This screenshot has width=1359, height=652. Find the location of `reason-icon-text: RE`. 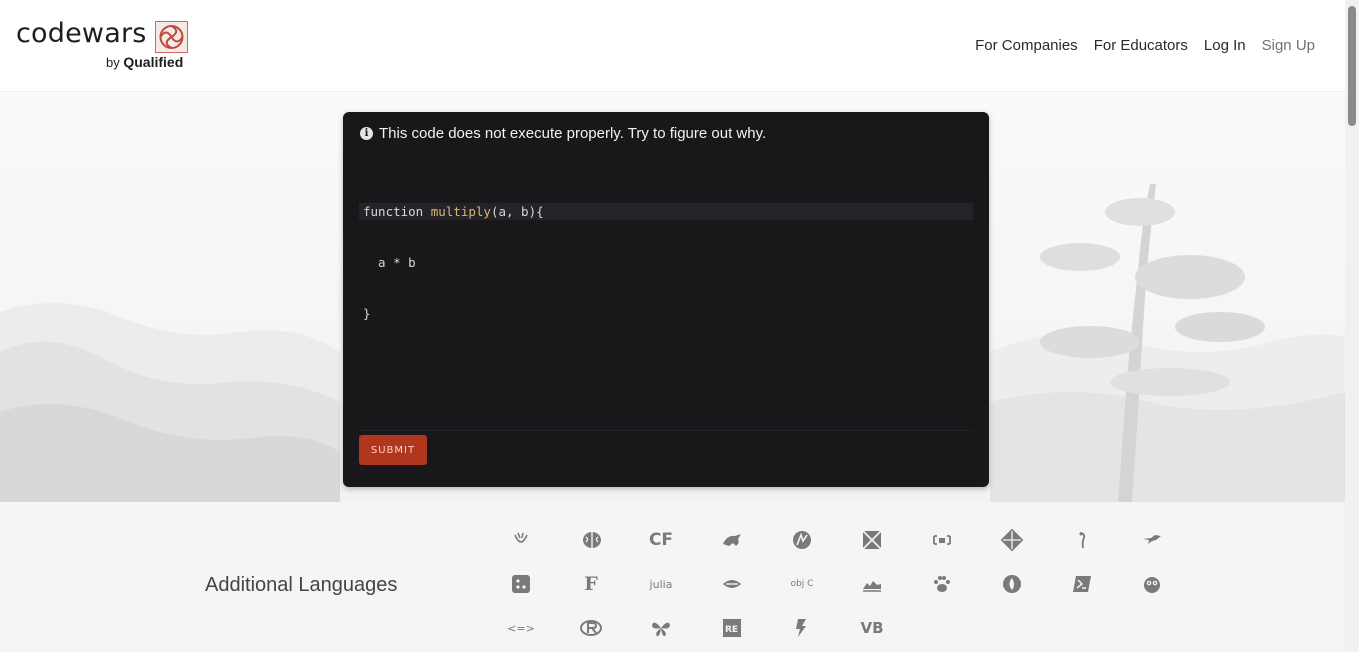

reason-icon-text: RE is located at coordinates (732, 630).